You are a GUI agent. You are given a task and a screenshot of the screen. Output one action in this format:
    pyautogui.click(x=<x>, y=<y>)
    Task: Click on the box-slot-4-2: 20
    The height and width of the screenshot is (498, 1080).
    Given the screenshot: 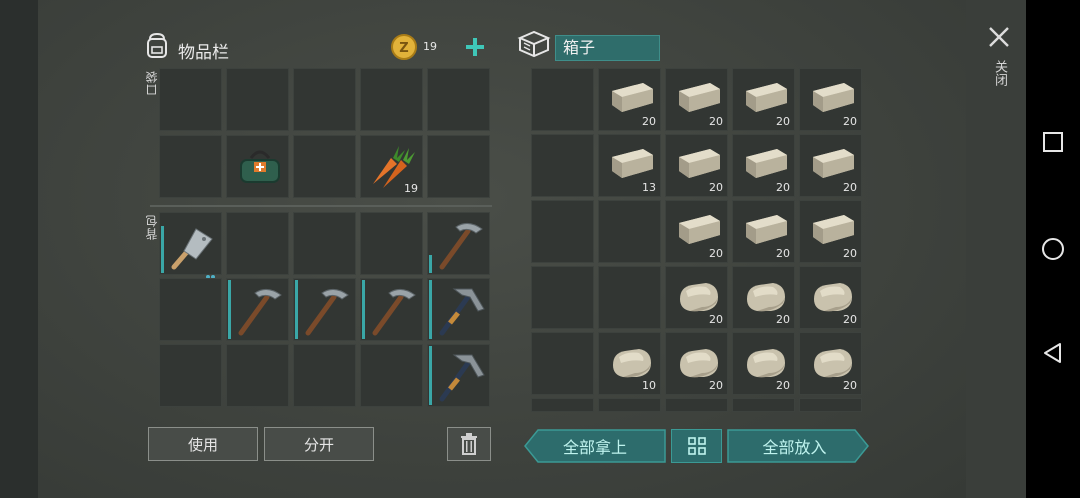 What is the action you would take?
    pyautogui.click(x=696, y=363)
    